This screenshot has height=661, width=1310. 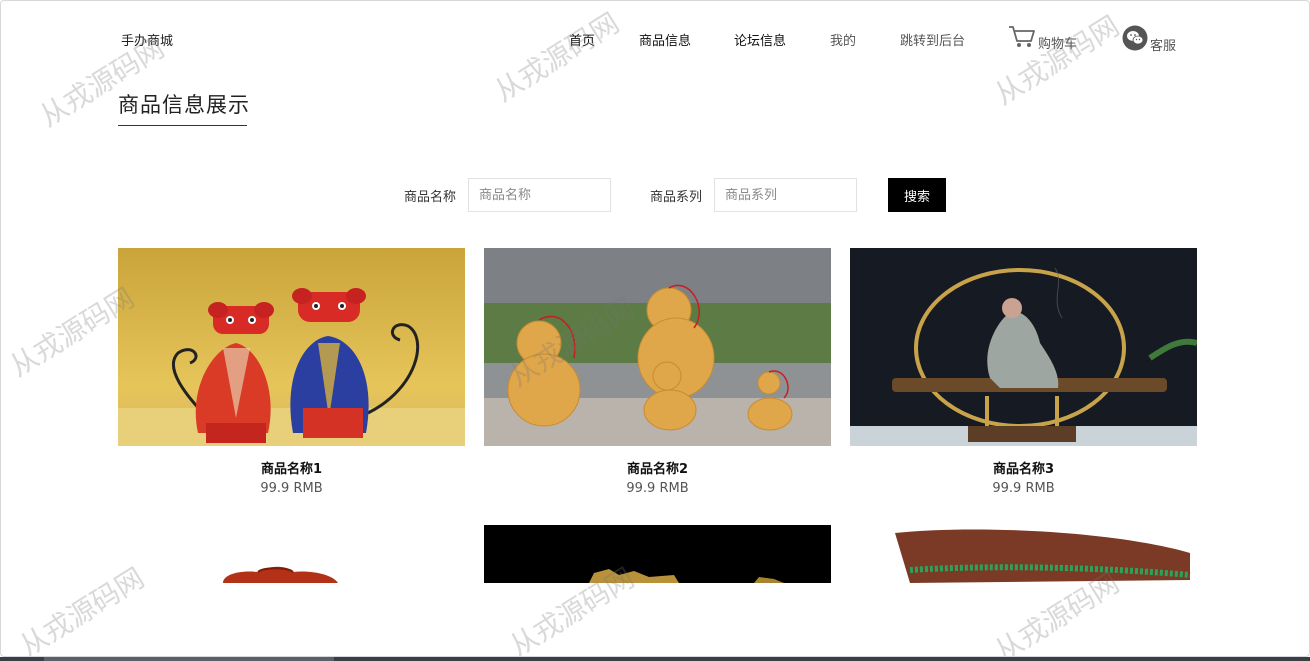 I want to click on brand-logo-text: 手办商城, so click(x=147, y=39).